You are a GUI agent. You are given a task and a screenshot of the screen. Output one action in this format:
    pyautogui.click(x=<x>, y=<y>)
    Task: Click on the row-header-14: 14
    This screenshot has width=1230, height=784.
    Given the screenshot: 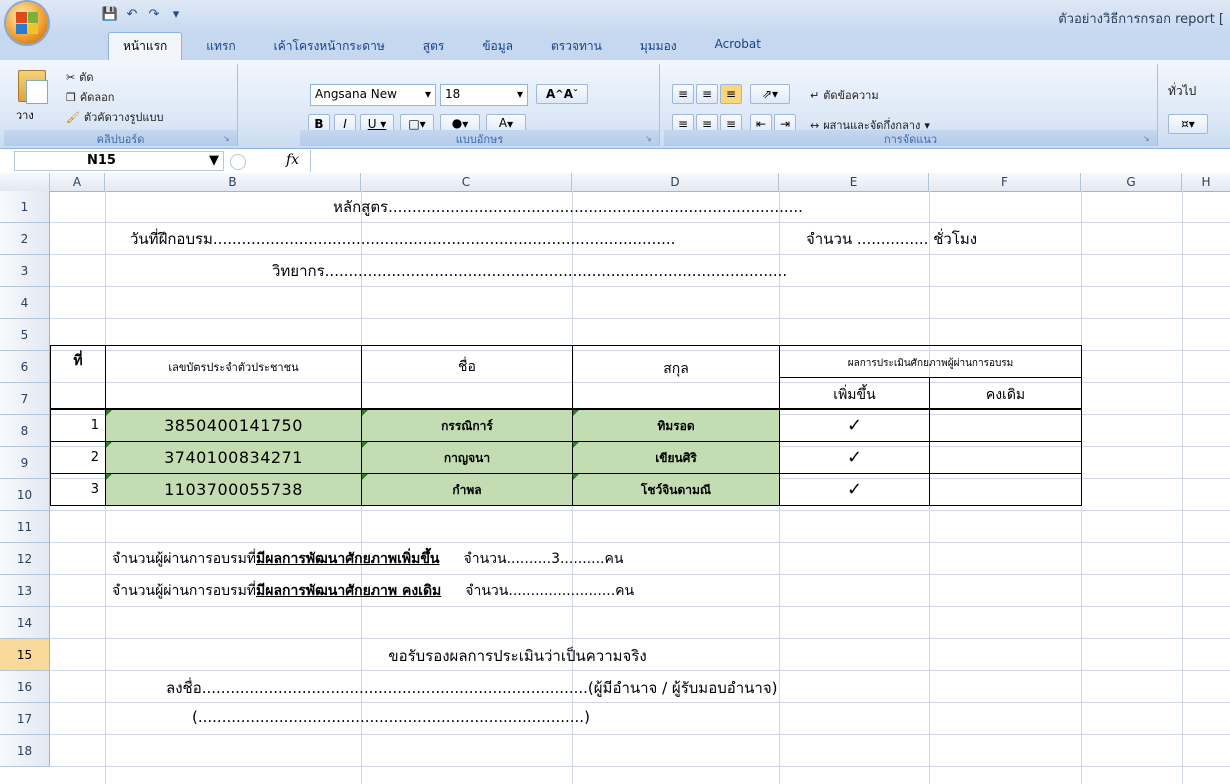 What is the action you would take?
    pyautogui.click(x=25, y=623)
    